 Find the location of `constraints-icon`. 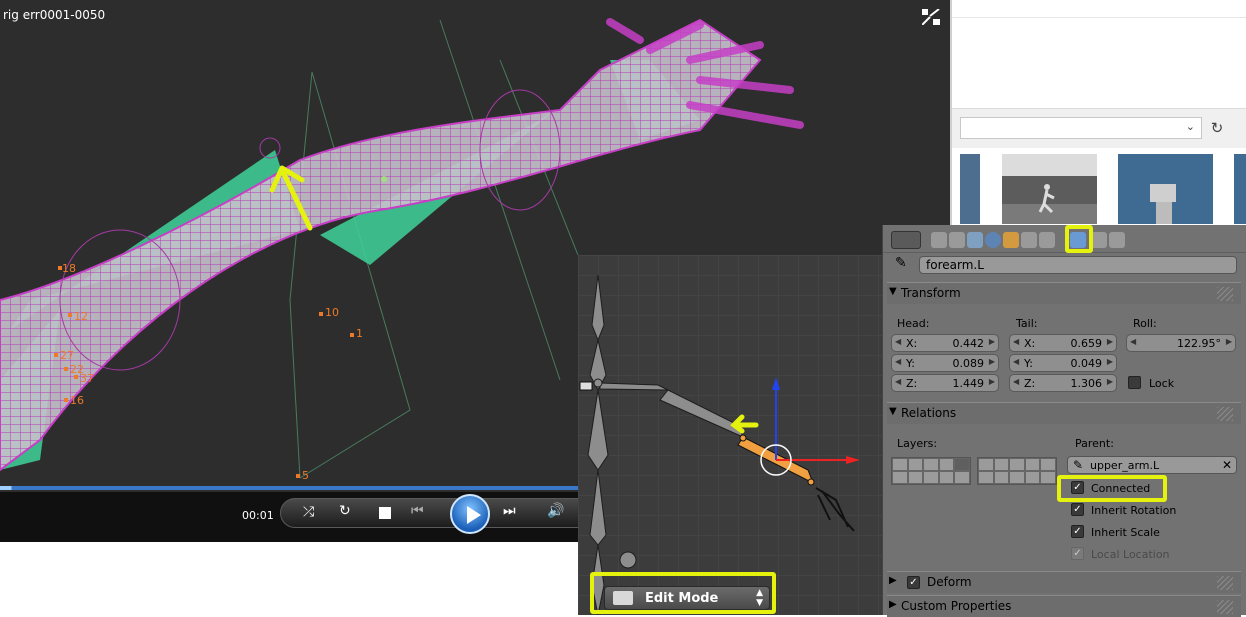

constraints-icon is located at coordinates (1029, 240).